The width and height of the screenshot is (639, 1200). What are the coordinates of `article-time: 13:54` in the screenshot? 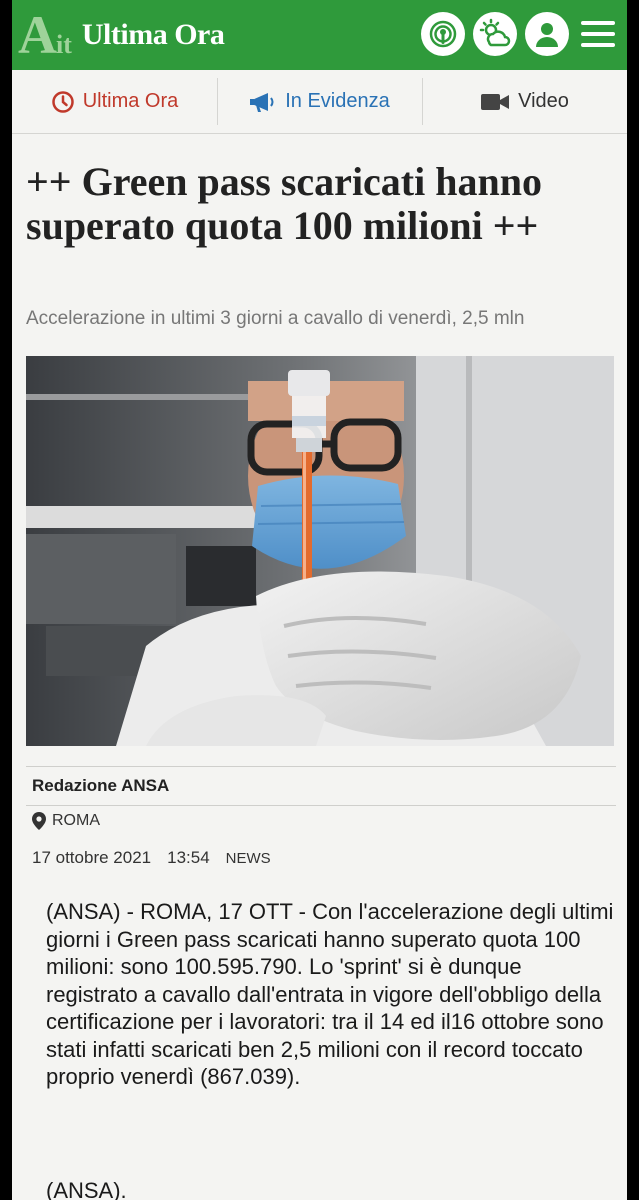 It's located at (188, 857).